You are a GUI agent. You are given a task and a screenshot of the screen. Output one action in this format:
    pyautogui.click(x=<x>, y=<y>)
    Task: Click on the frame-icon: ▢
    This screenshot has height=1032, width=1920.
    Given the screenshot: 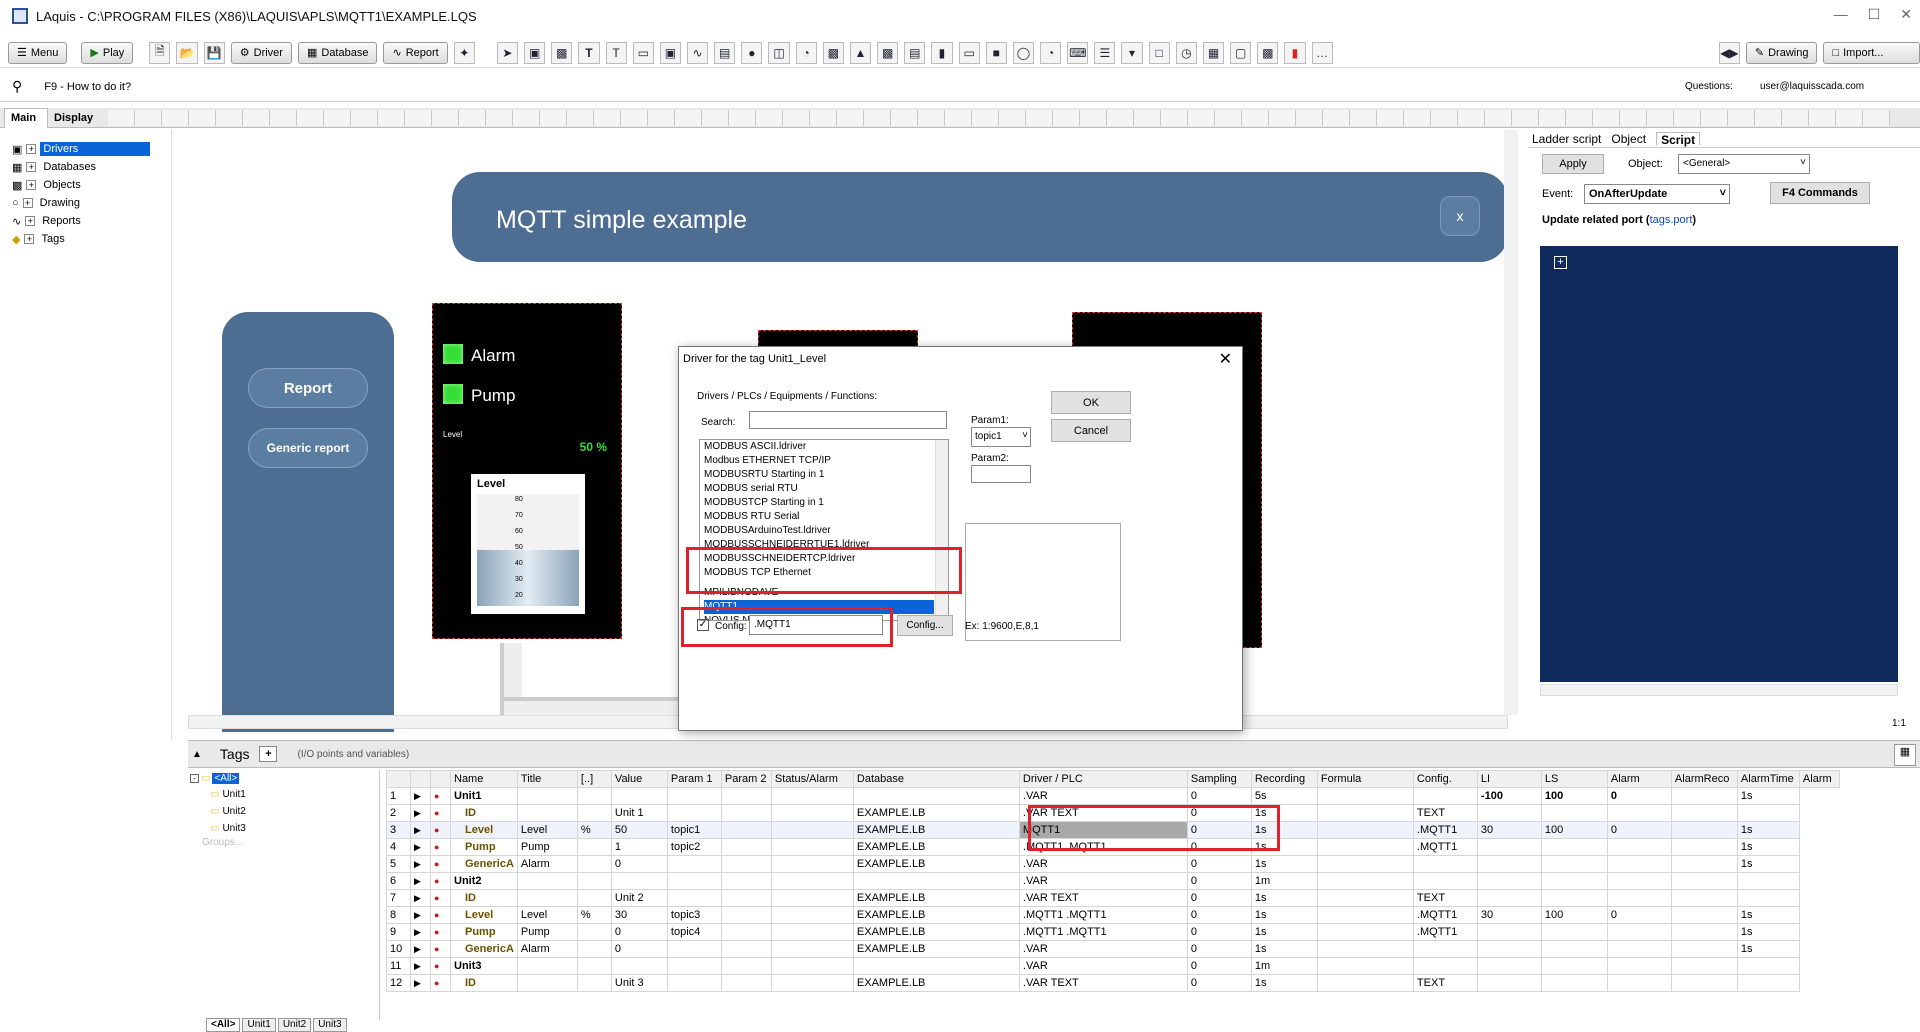 What is the action you would take?
    pyautogui.click(x=1241, y=52)
    